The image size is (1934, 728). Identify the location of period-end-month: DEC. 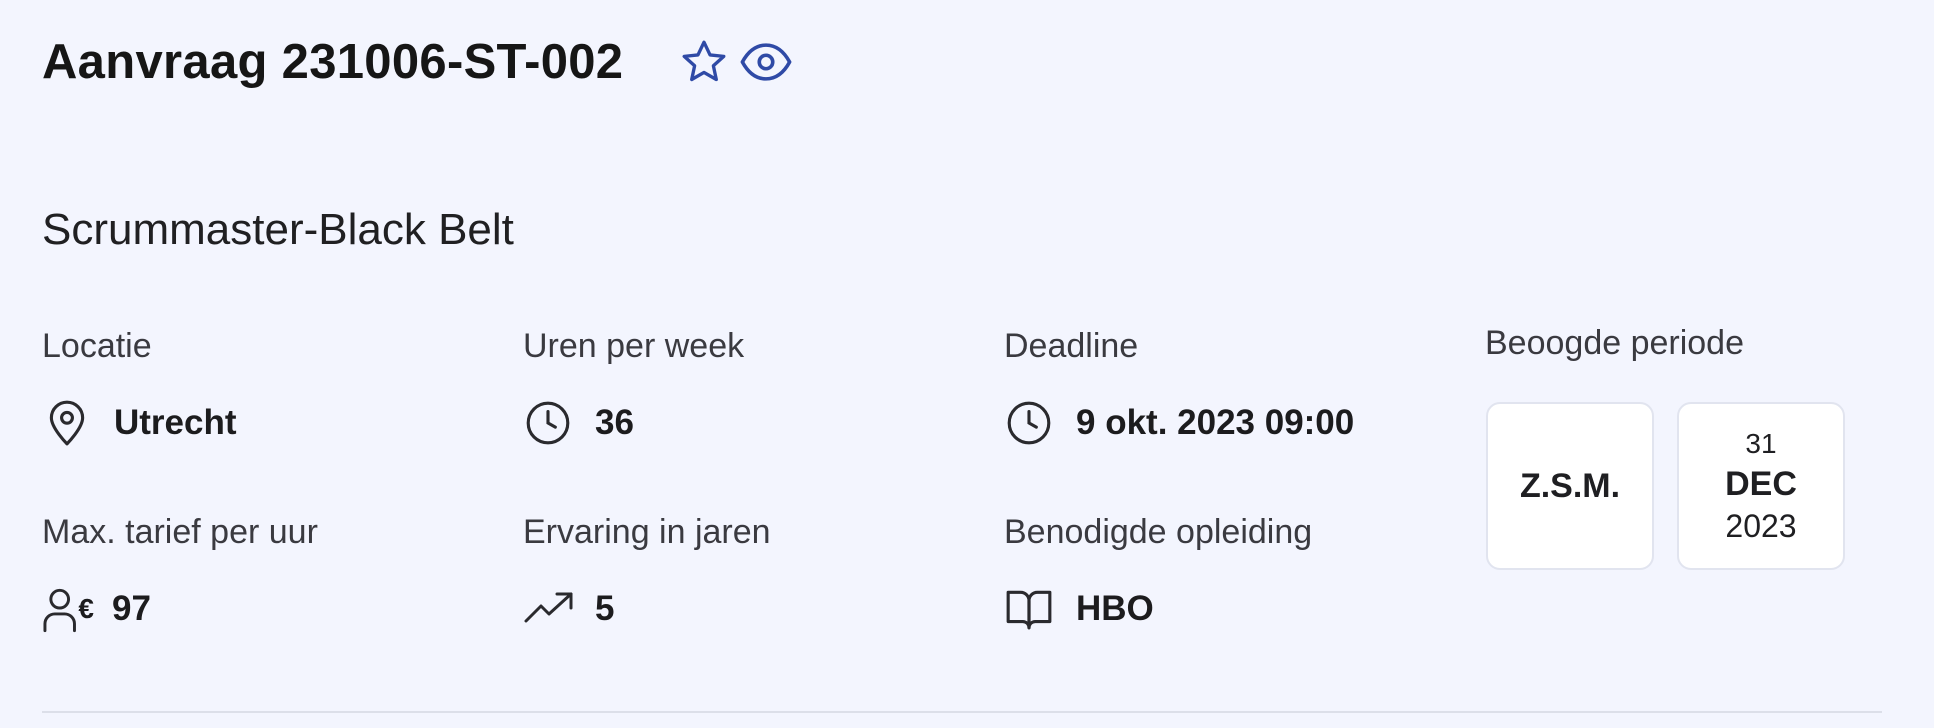
(1761, 484).